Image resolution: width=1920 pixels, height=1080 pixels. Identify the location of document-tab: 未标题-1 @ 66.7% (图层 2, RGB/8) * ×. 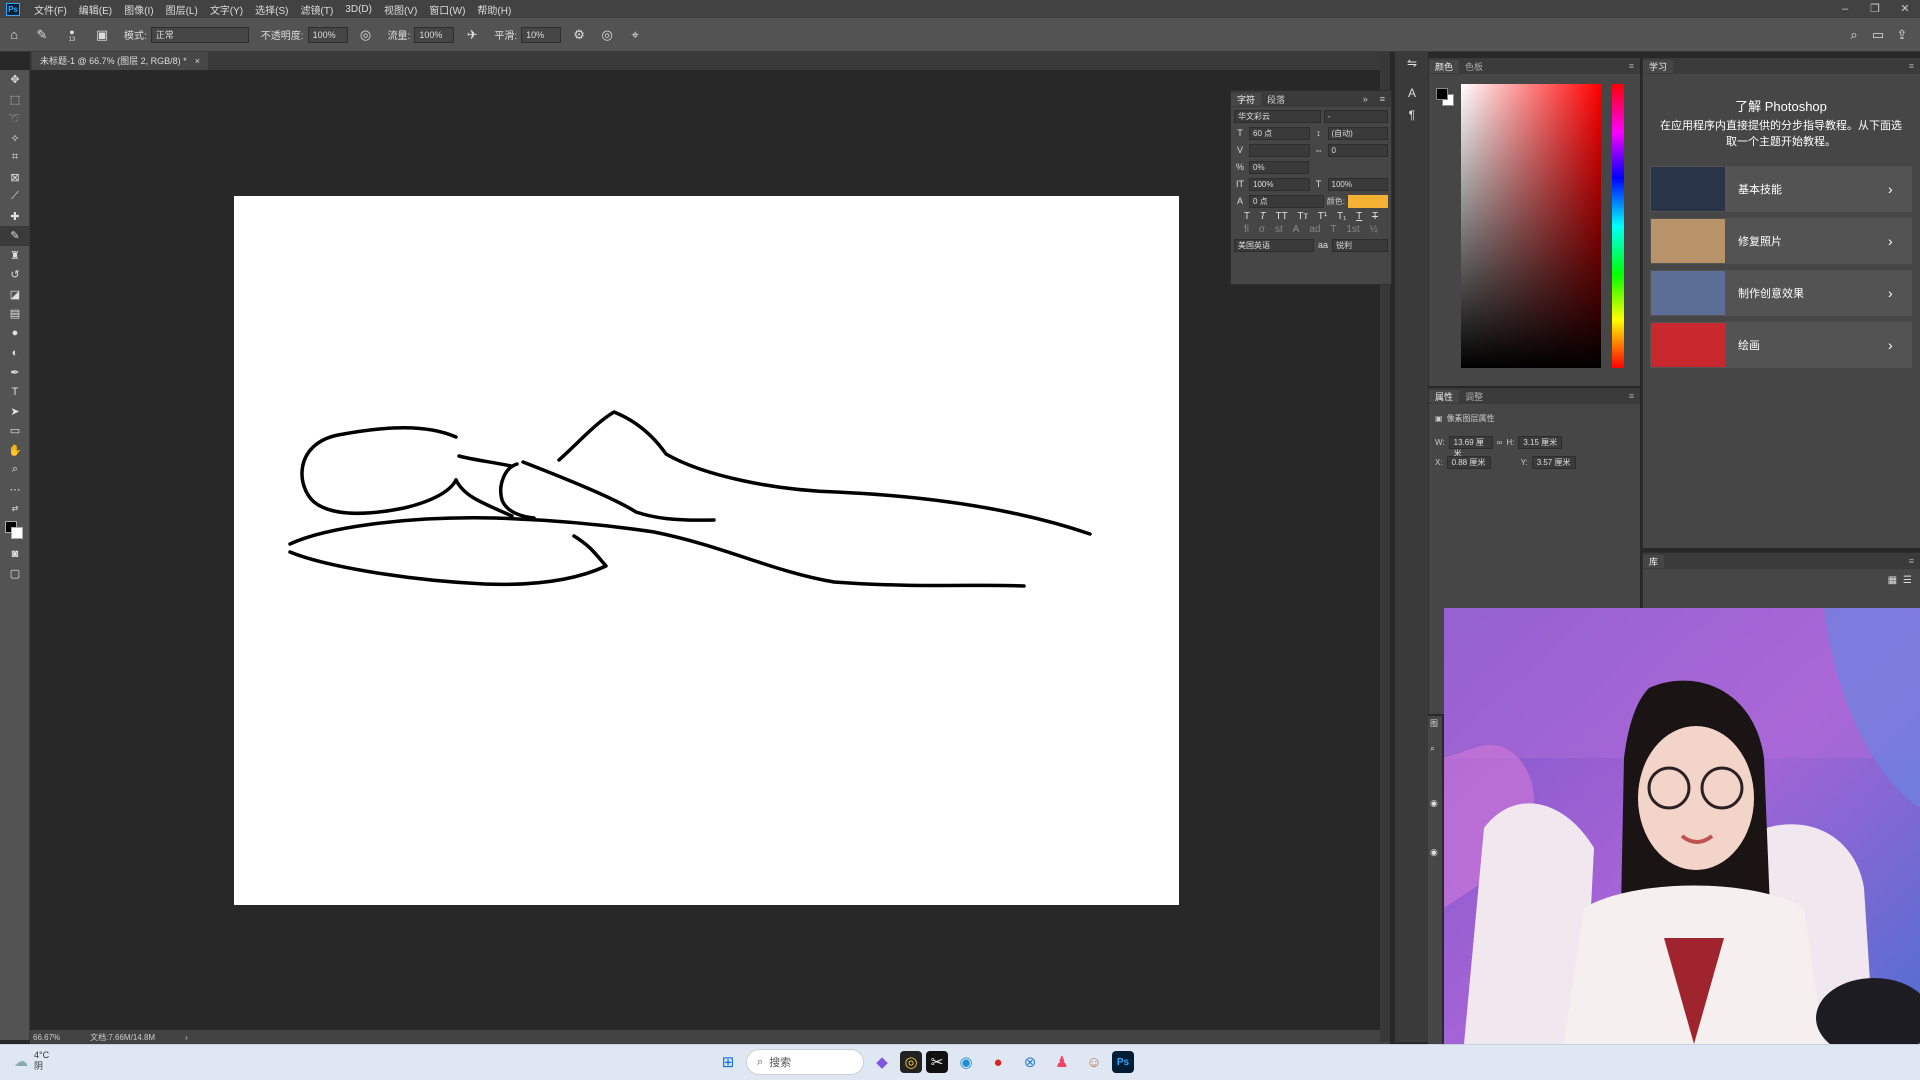
(120, 61).